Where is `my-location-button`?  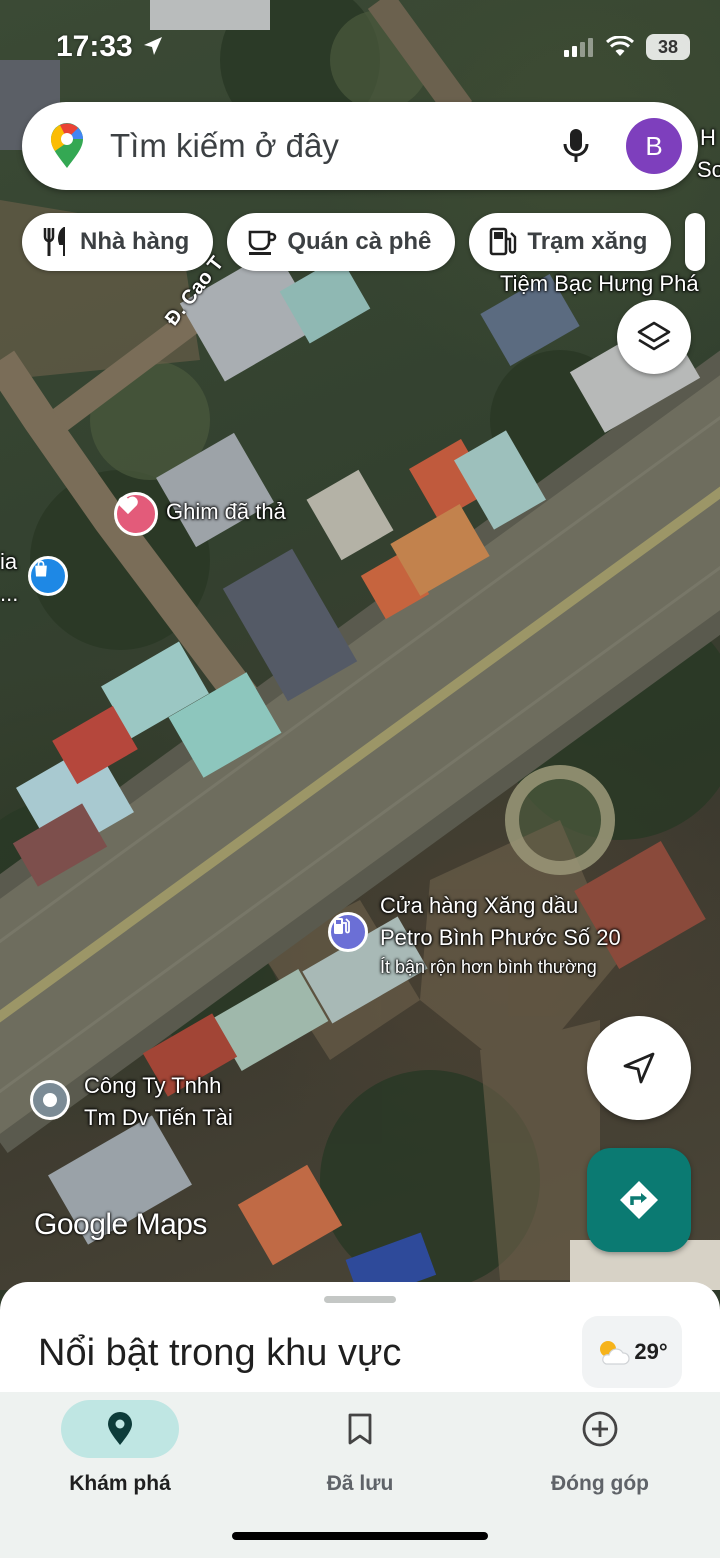 my-location-button is located at coordinates (639, 1068).